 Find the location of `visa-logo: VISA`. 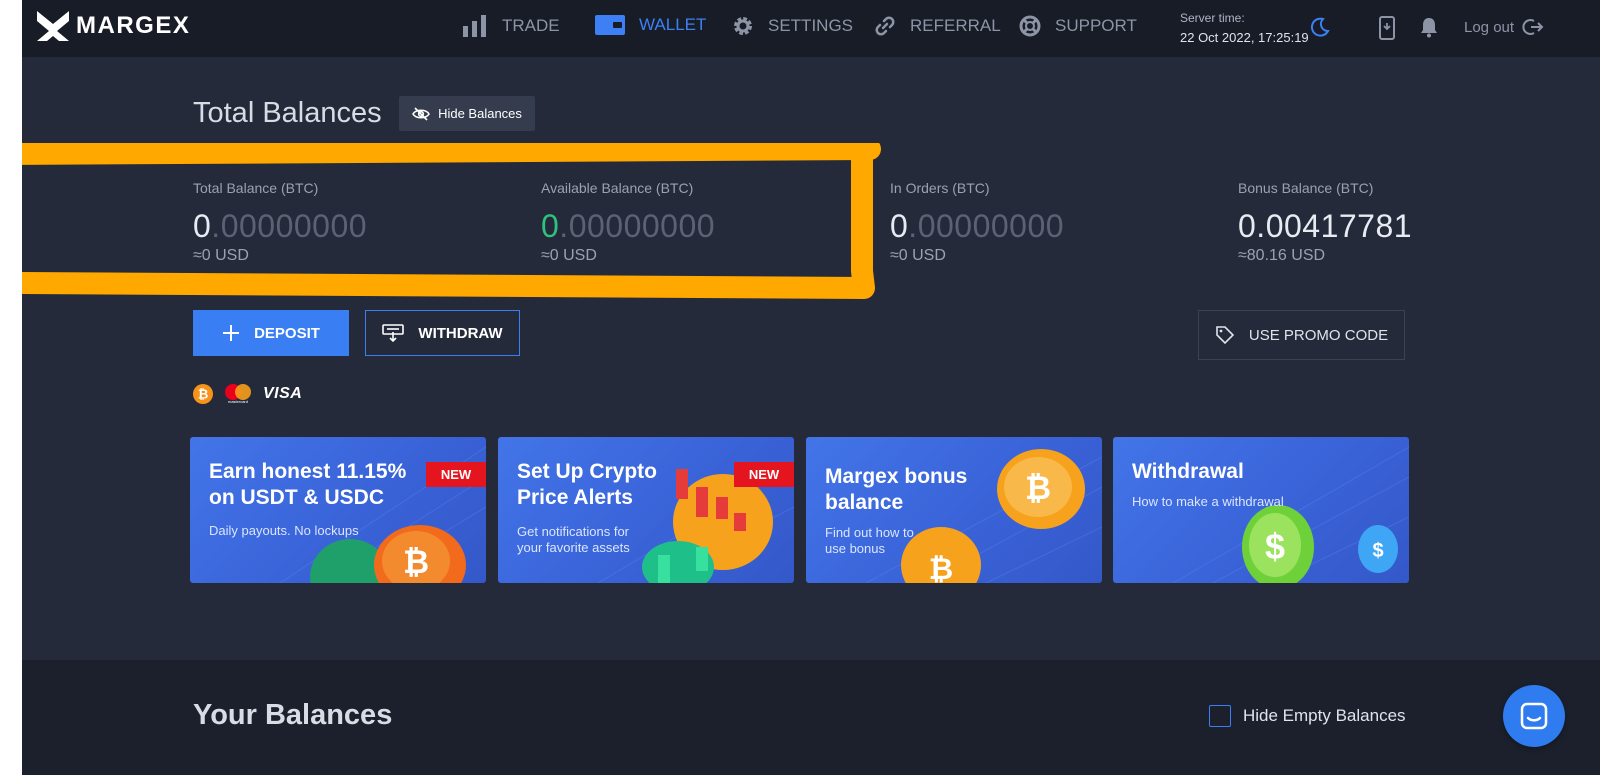

visa-logo: VISA is located at coordinates (283, 393).